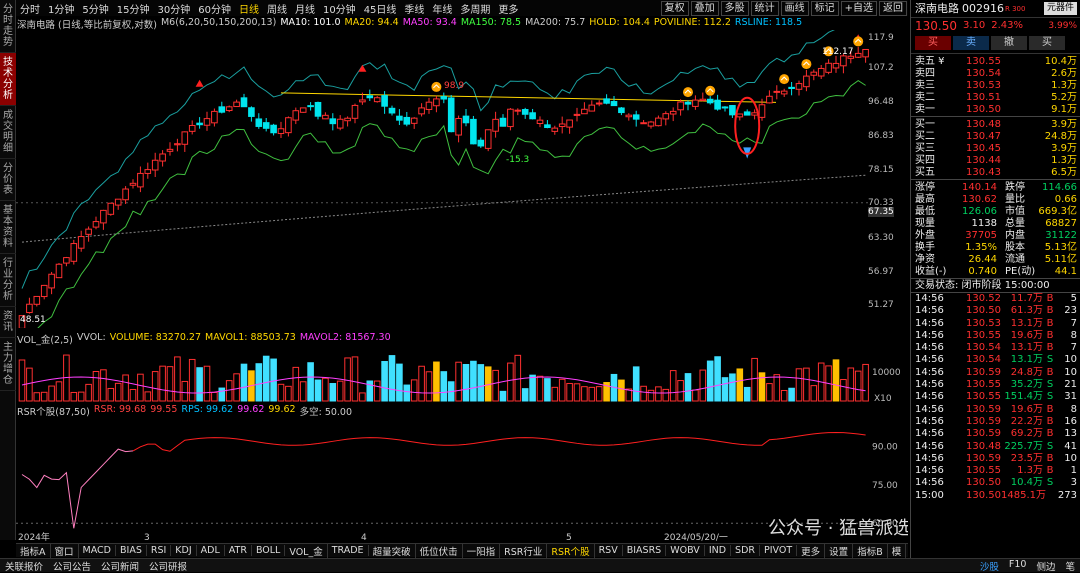 The image size is (1080, 573). I want to click on indicator-tab-16: RSV, so click(609, 550).